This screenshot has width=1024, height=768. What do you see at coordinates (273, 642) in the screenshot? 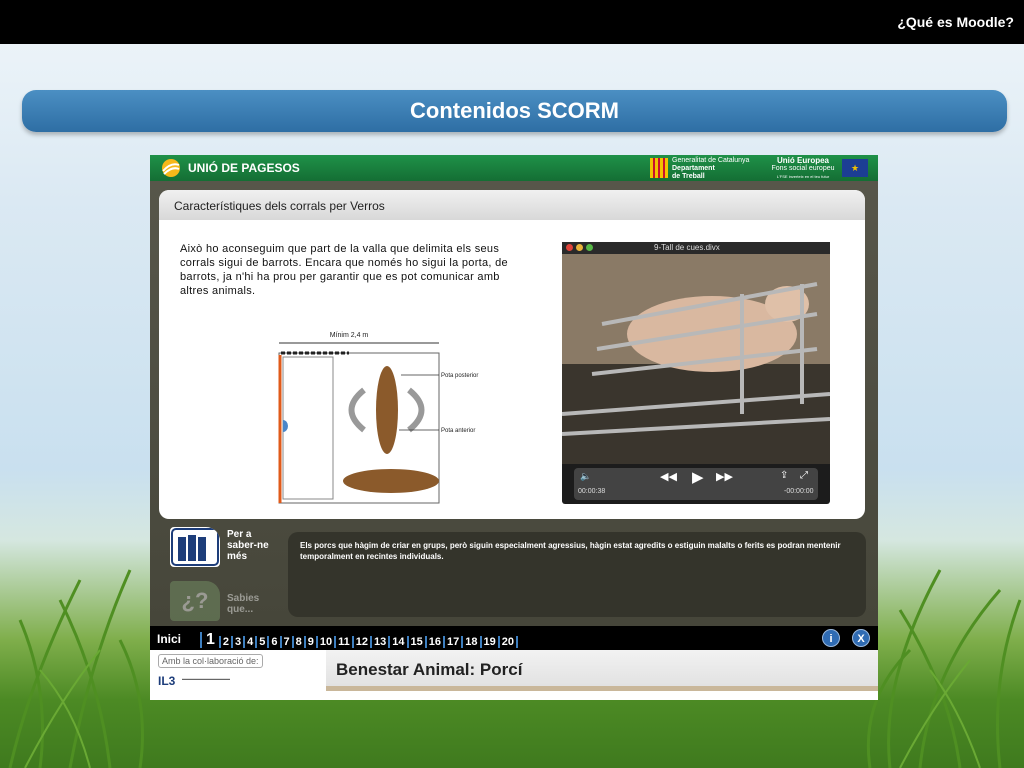
I see `nav-page-link: 6` at bounding box center [273, 642].